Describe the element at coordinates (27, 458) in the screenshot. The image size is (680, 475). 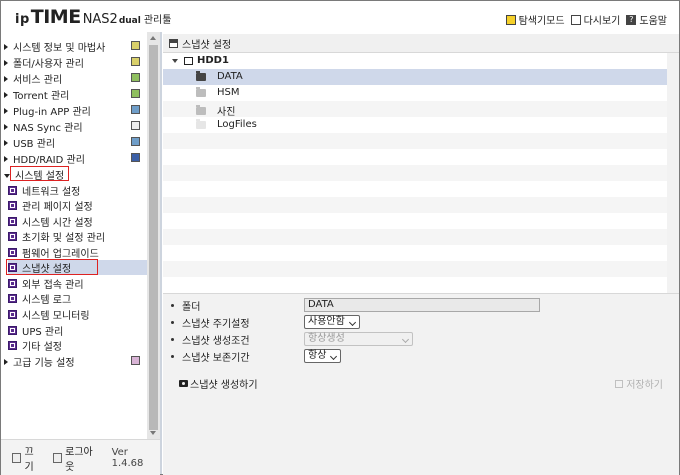
I see `close-button: 끄기` at that location.